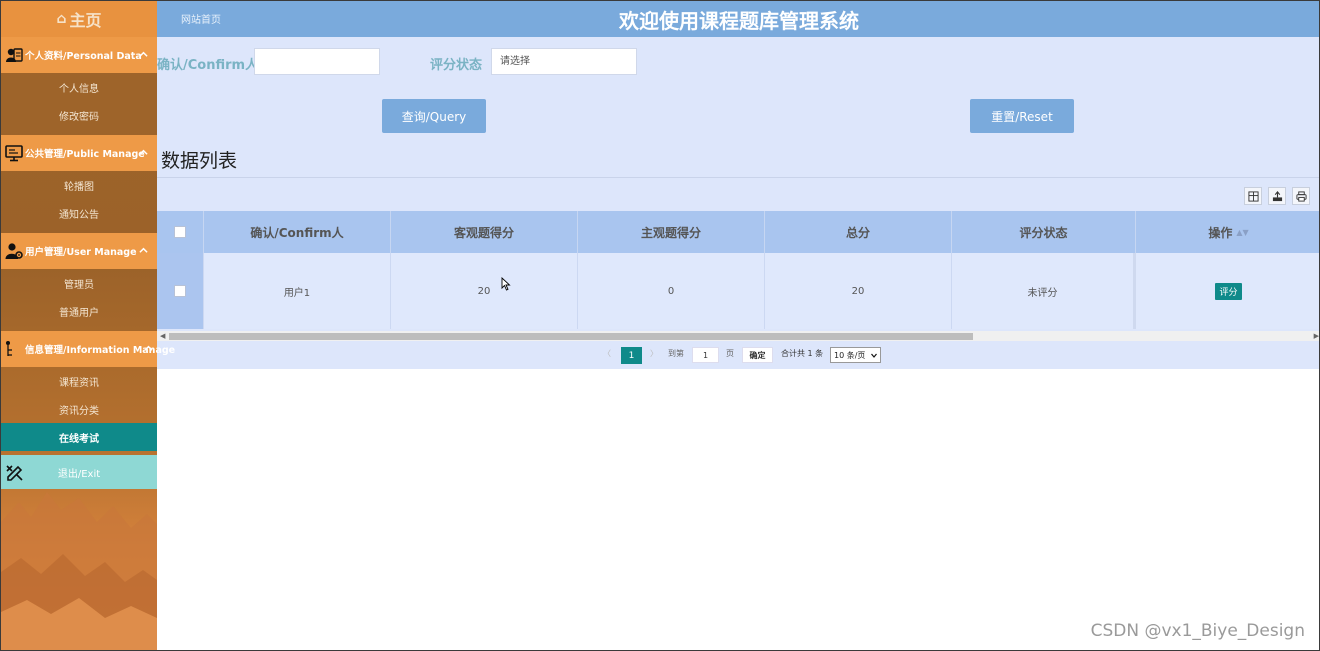 The image size is (1320, 651). What do you see at coordinates (850, 355) in the screenshot?
I see `page-size-value: 10 条/页` at bounding box center [850, 355].